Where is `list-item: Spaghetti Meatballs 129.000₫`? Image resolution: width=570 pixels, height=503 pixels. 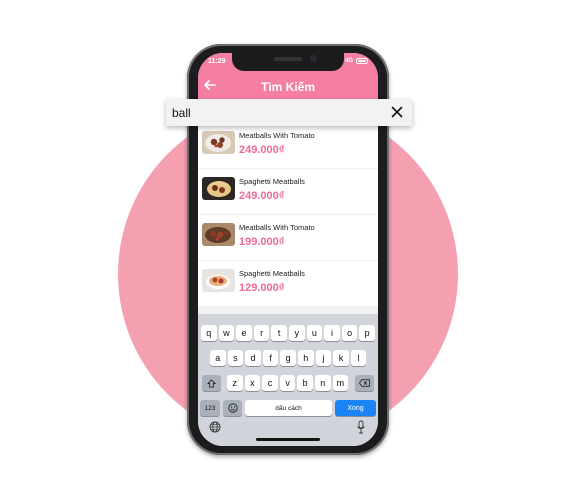 list-item: Spaghetti Meatballs 129.000₫ is located at coordinates (288, 284).